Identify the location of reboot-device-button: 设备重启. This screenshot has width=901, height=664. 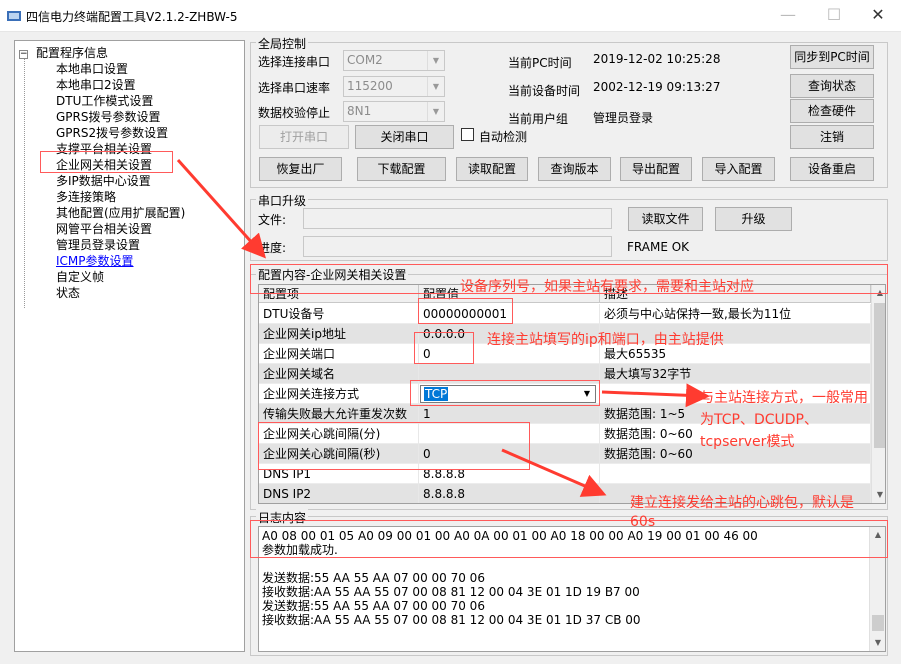
(832, 169).